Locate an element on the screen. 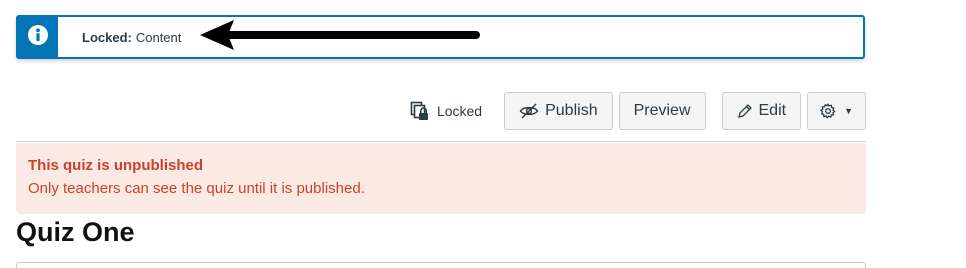  quiz-toolbar: Locked Publish Preview Edit ▼ is located at coordinates (638, 111).